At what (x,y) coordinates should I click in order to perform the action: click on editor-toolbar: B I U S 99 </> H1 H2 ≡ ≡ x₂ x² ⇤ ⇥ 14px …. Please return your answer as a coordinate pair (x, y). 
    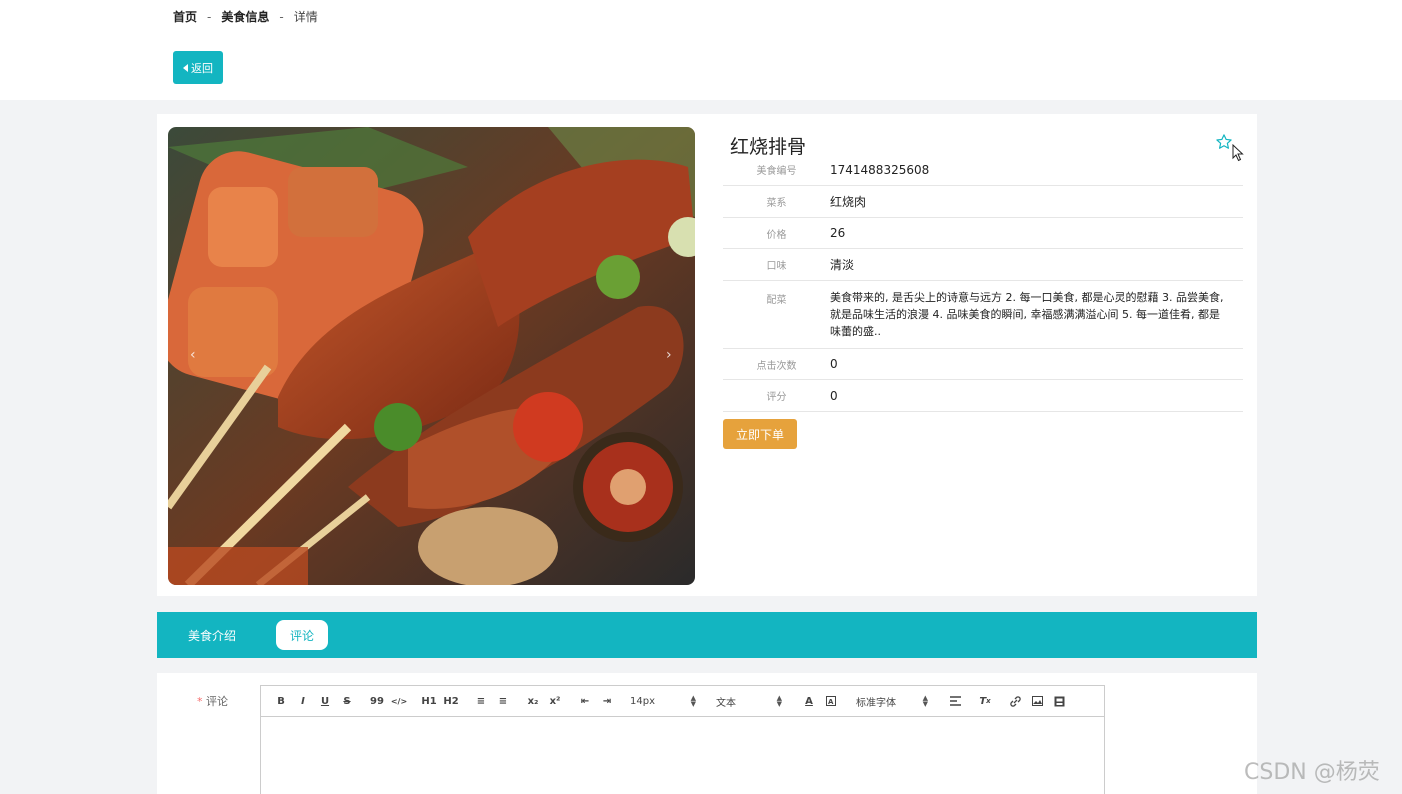
    Looking at the image, I should click on (682, 701).